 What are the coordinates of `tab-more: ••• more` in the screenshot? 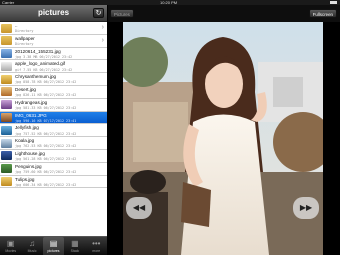 It's located at (96, 246).